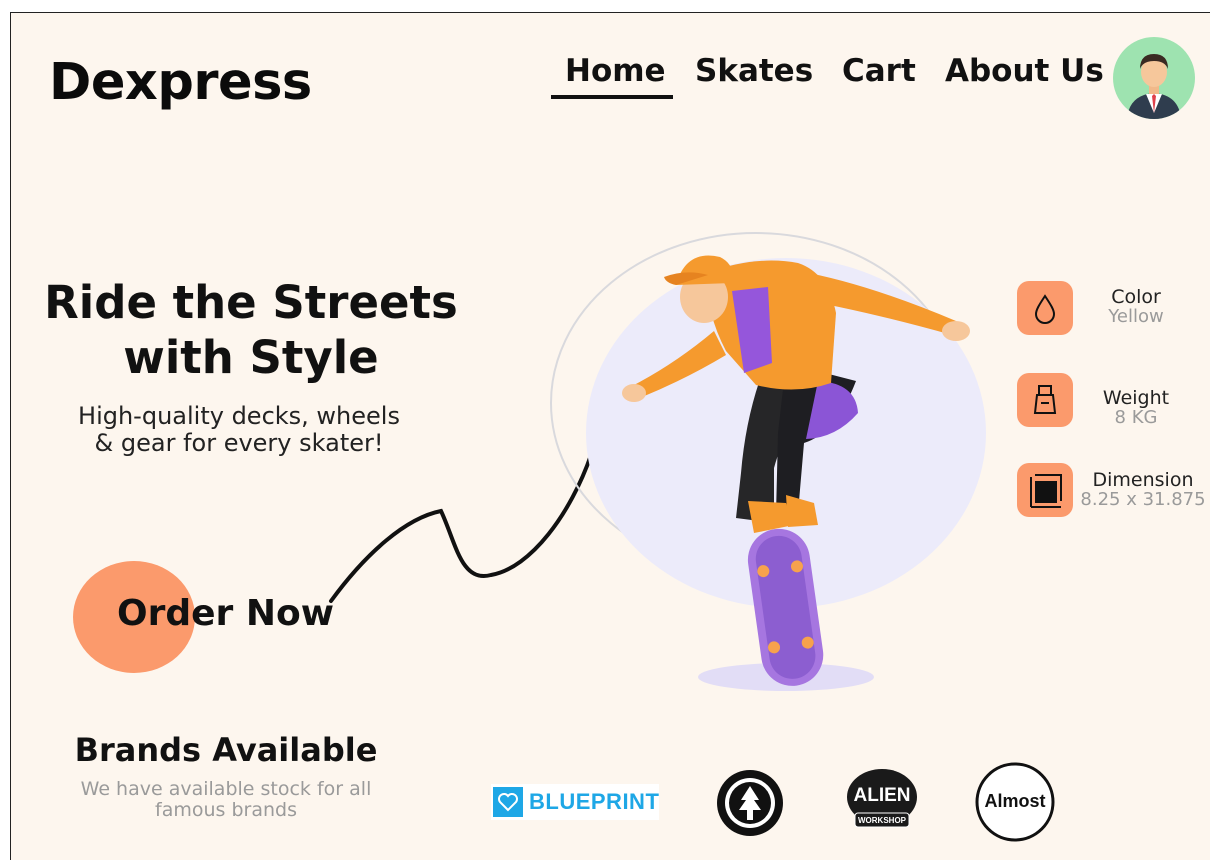 This screenshot has height=860, width=1210. What do you see at coordinates (225, 613) in the screenshot?
I see `order-now-button: Order Now` at bounding box center [225, 613].